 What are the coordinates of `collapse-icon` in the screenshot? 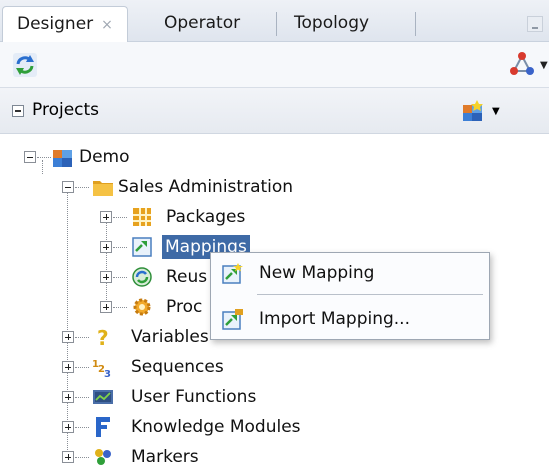 It's located at (18, 111).